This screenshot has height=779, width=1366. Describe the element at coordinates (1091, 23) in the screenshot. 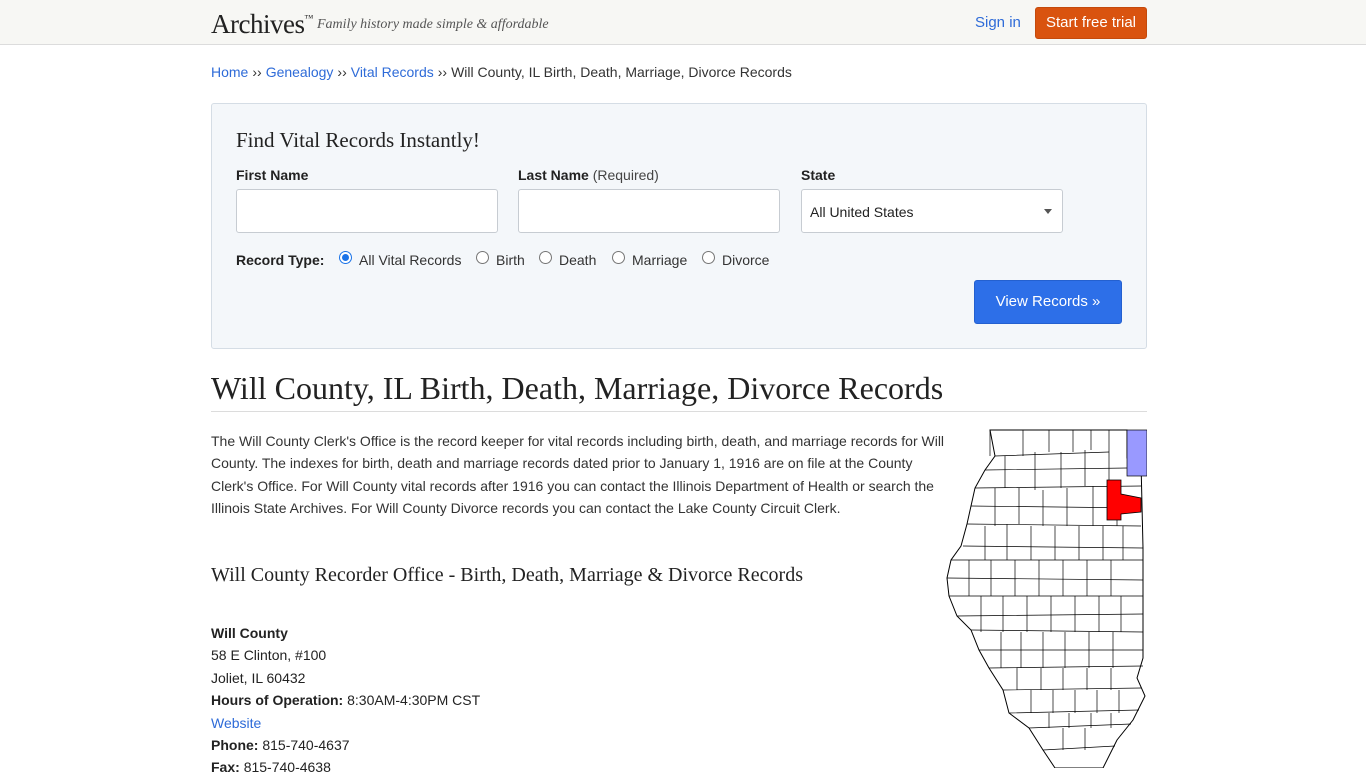

I see `start-free-trial-button: Start free trial` at that location.